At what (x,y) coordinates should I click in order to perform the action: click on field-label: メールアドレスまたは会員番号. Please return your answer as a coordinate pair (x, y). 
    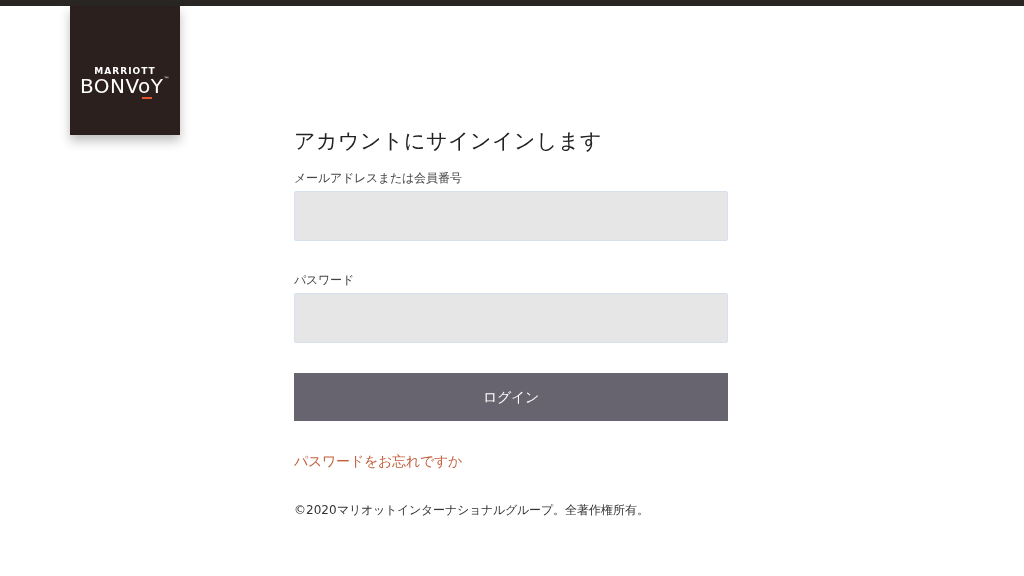
    Looking at the image, I should click on (378, 179).